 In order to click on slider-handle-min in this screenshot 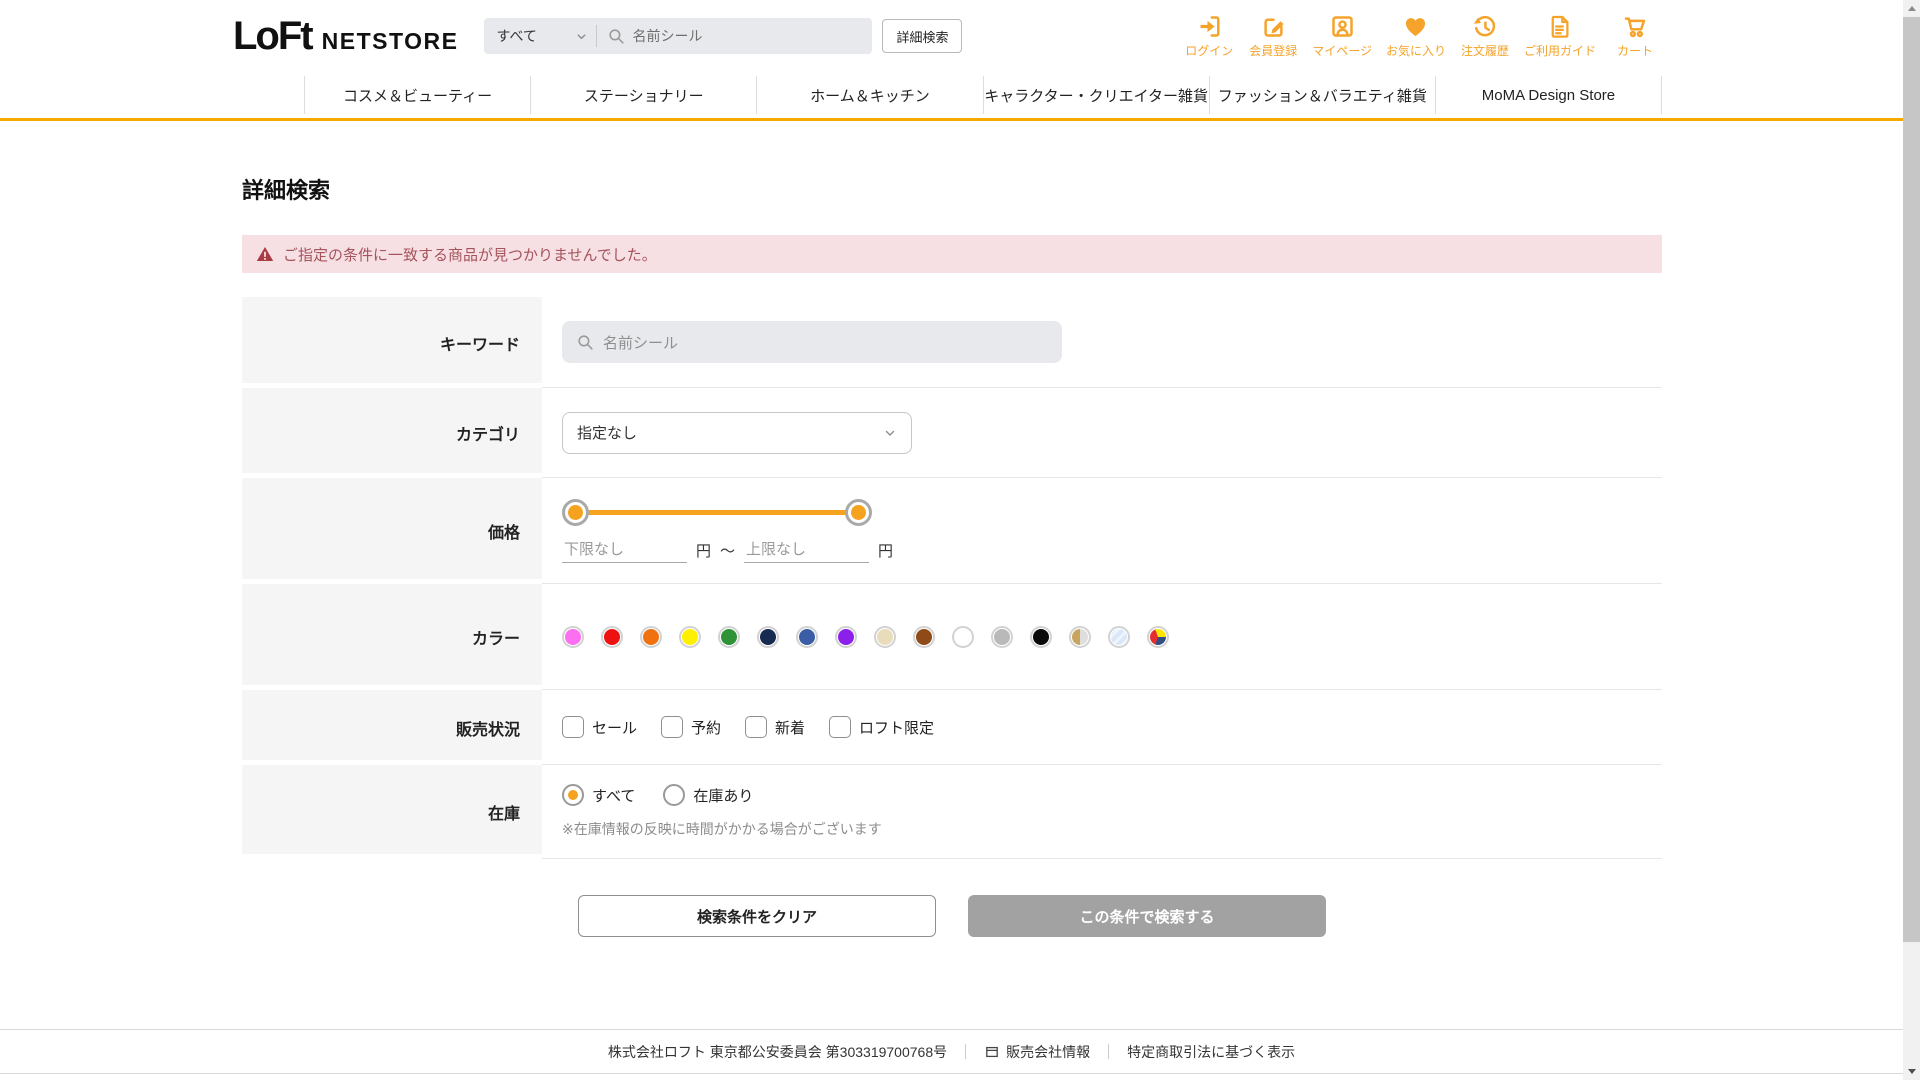, I will do `click(575, 512)`.